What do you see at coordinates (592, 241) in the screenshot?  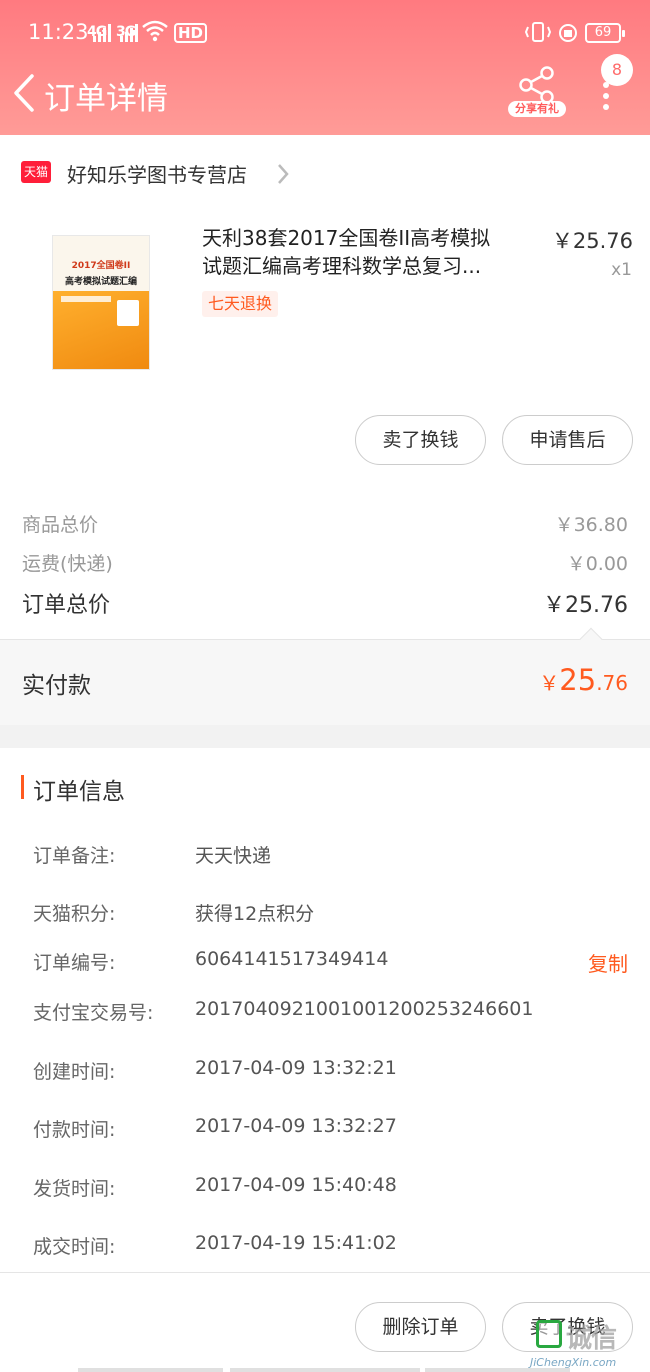 I see `product-price: ￥25.76` at bounding box center [592, 241].